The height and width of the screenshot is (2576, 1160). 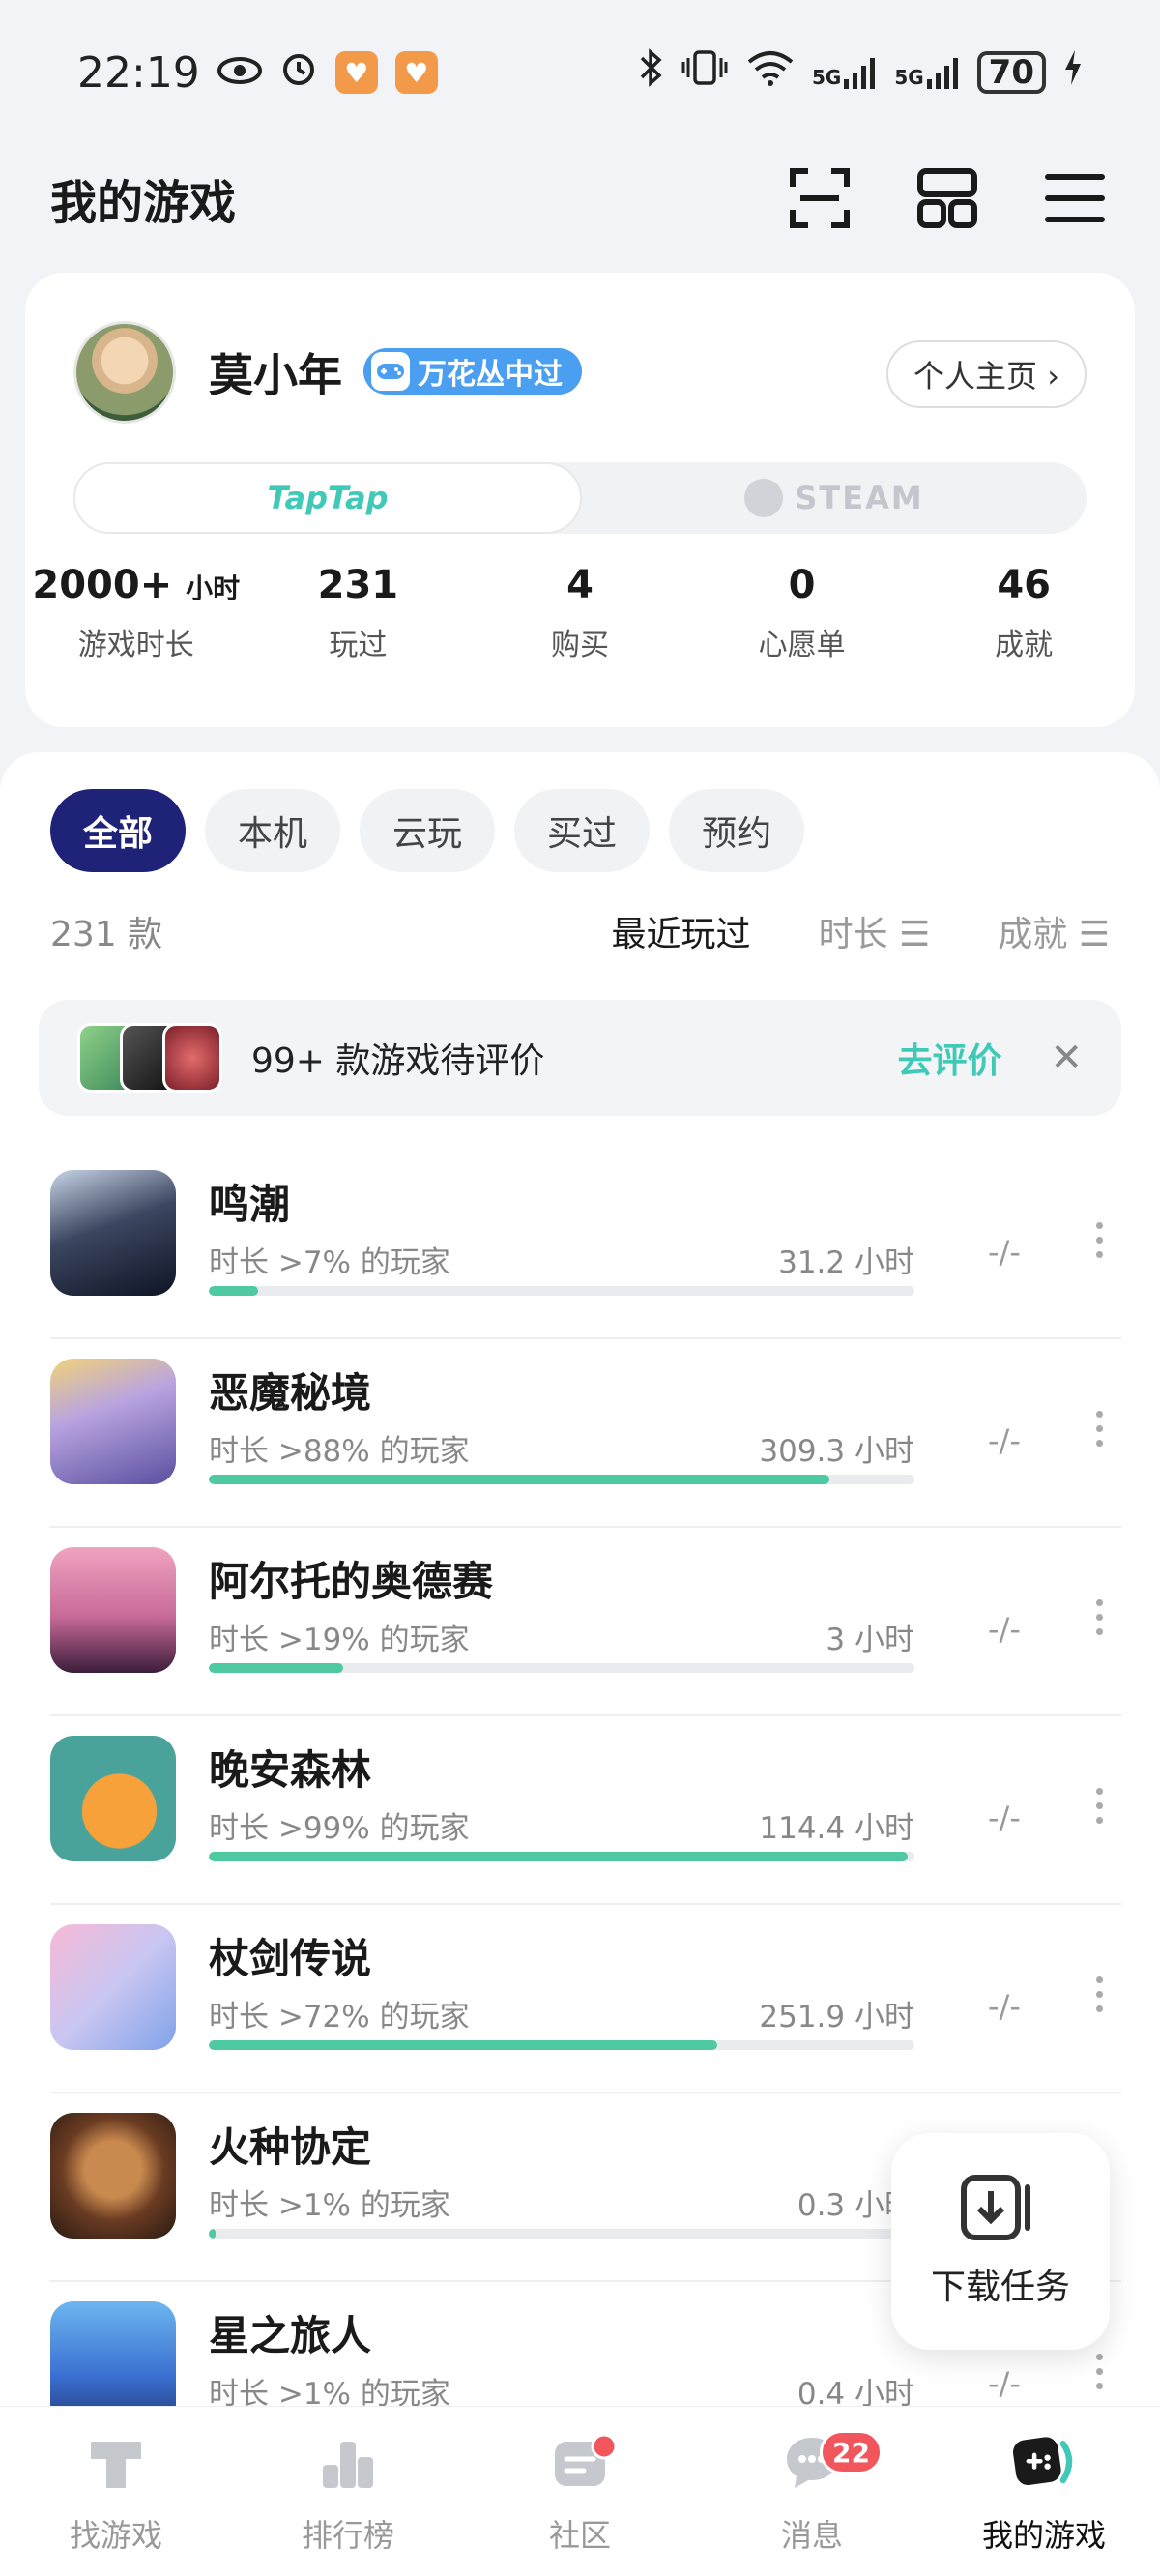 I want to click on eye-icon, so click(x=240, y=72).